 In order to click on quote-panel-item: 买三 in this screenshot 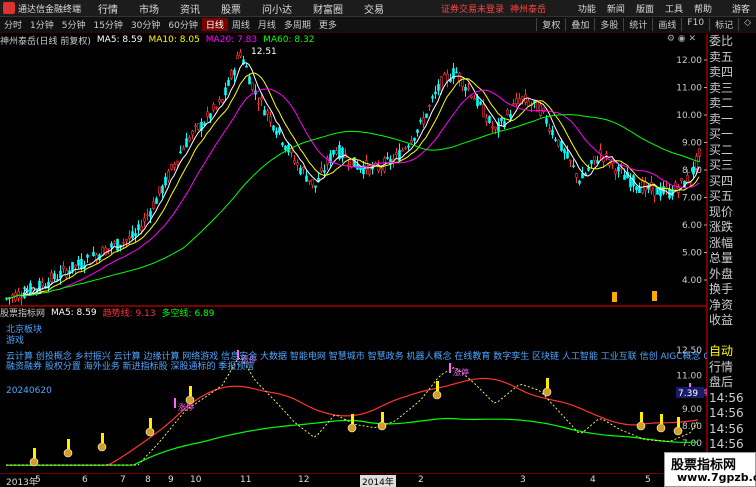, I will do `click(732, 166)`.